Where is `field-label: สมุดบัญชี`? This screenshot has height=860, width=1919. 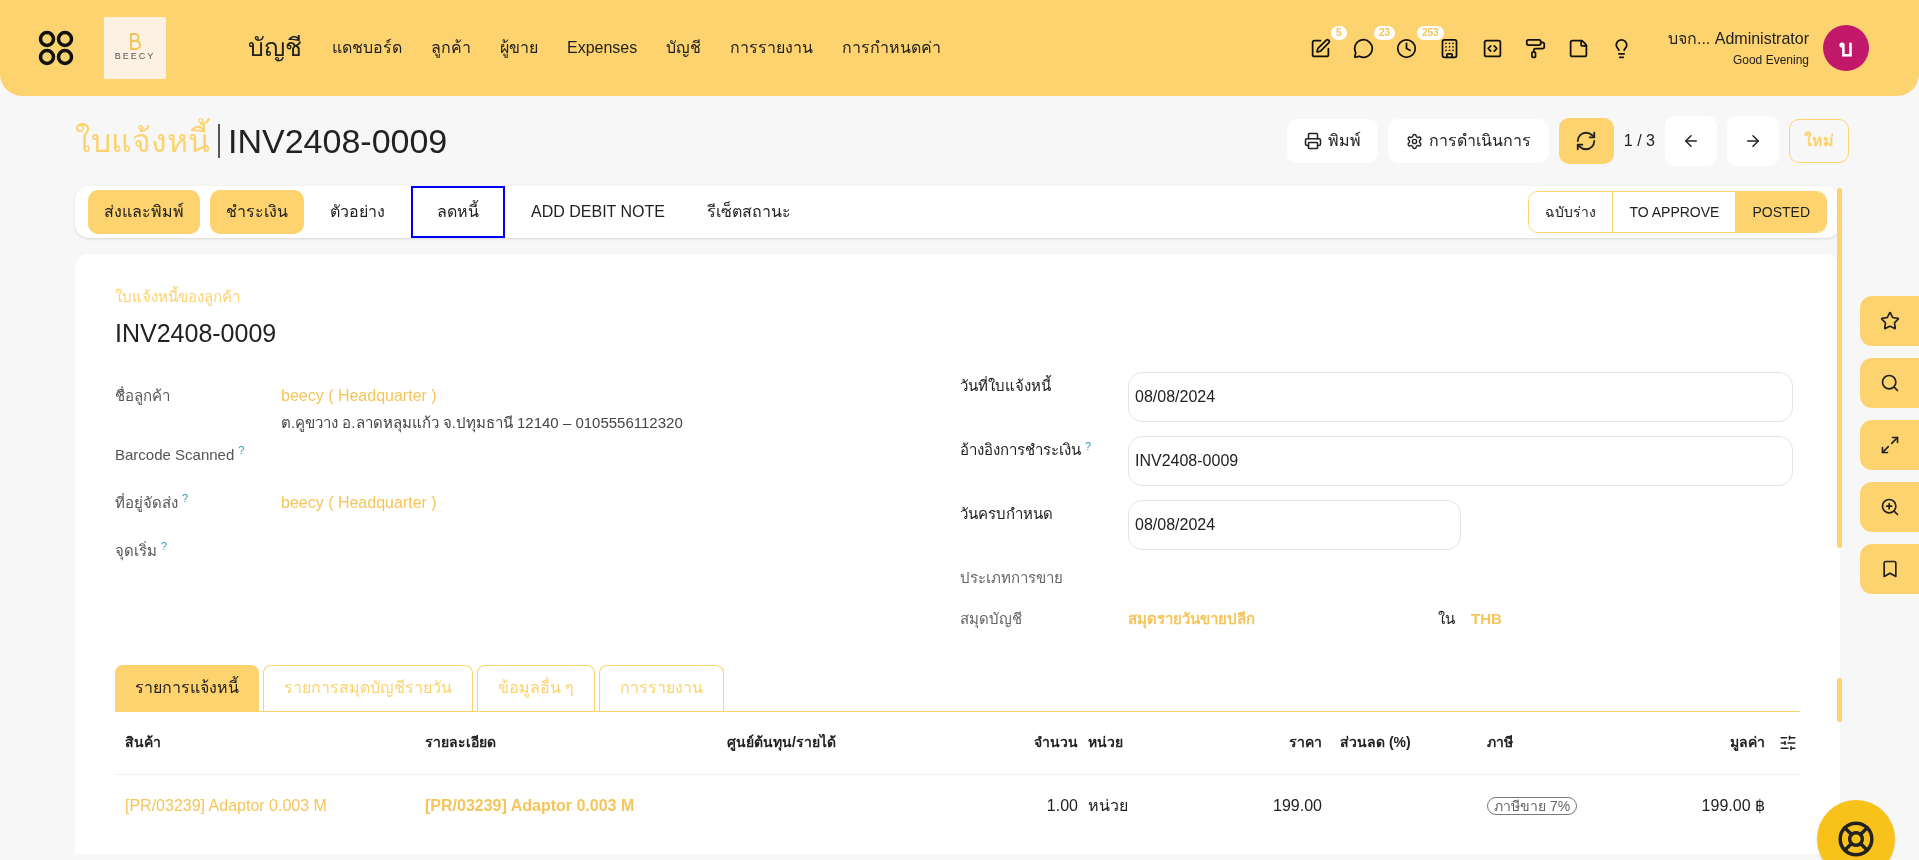
field-label: สมุดบัญชี is located at coordinates (991, 620).